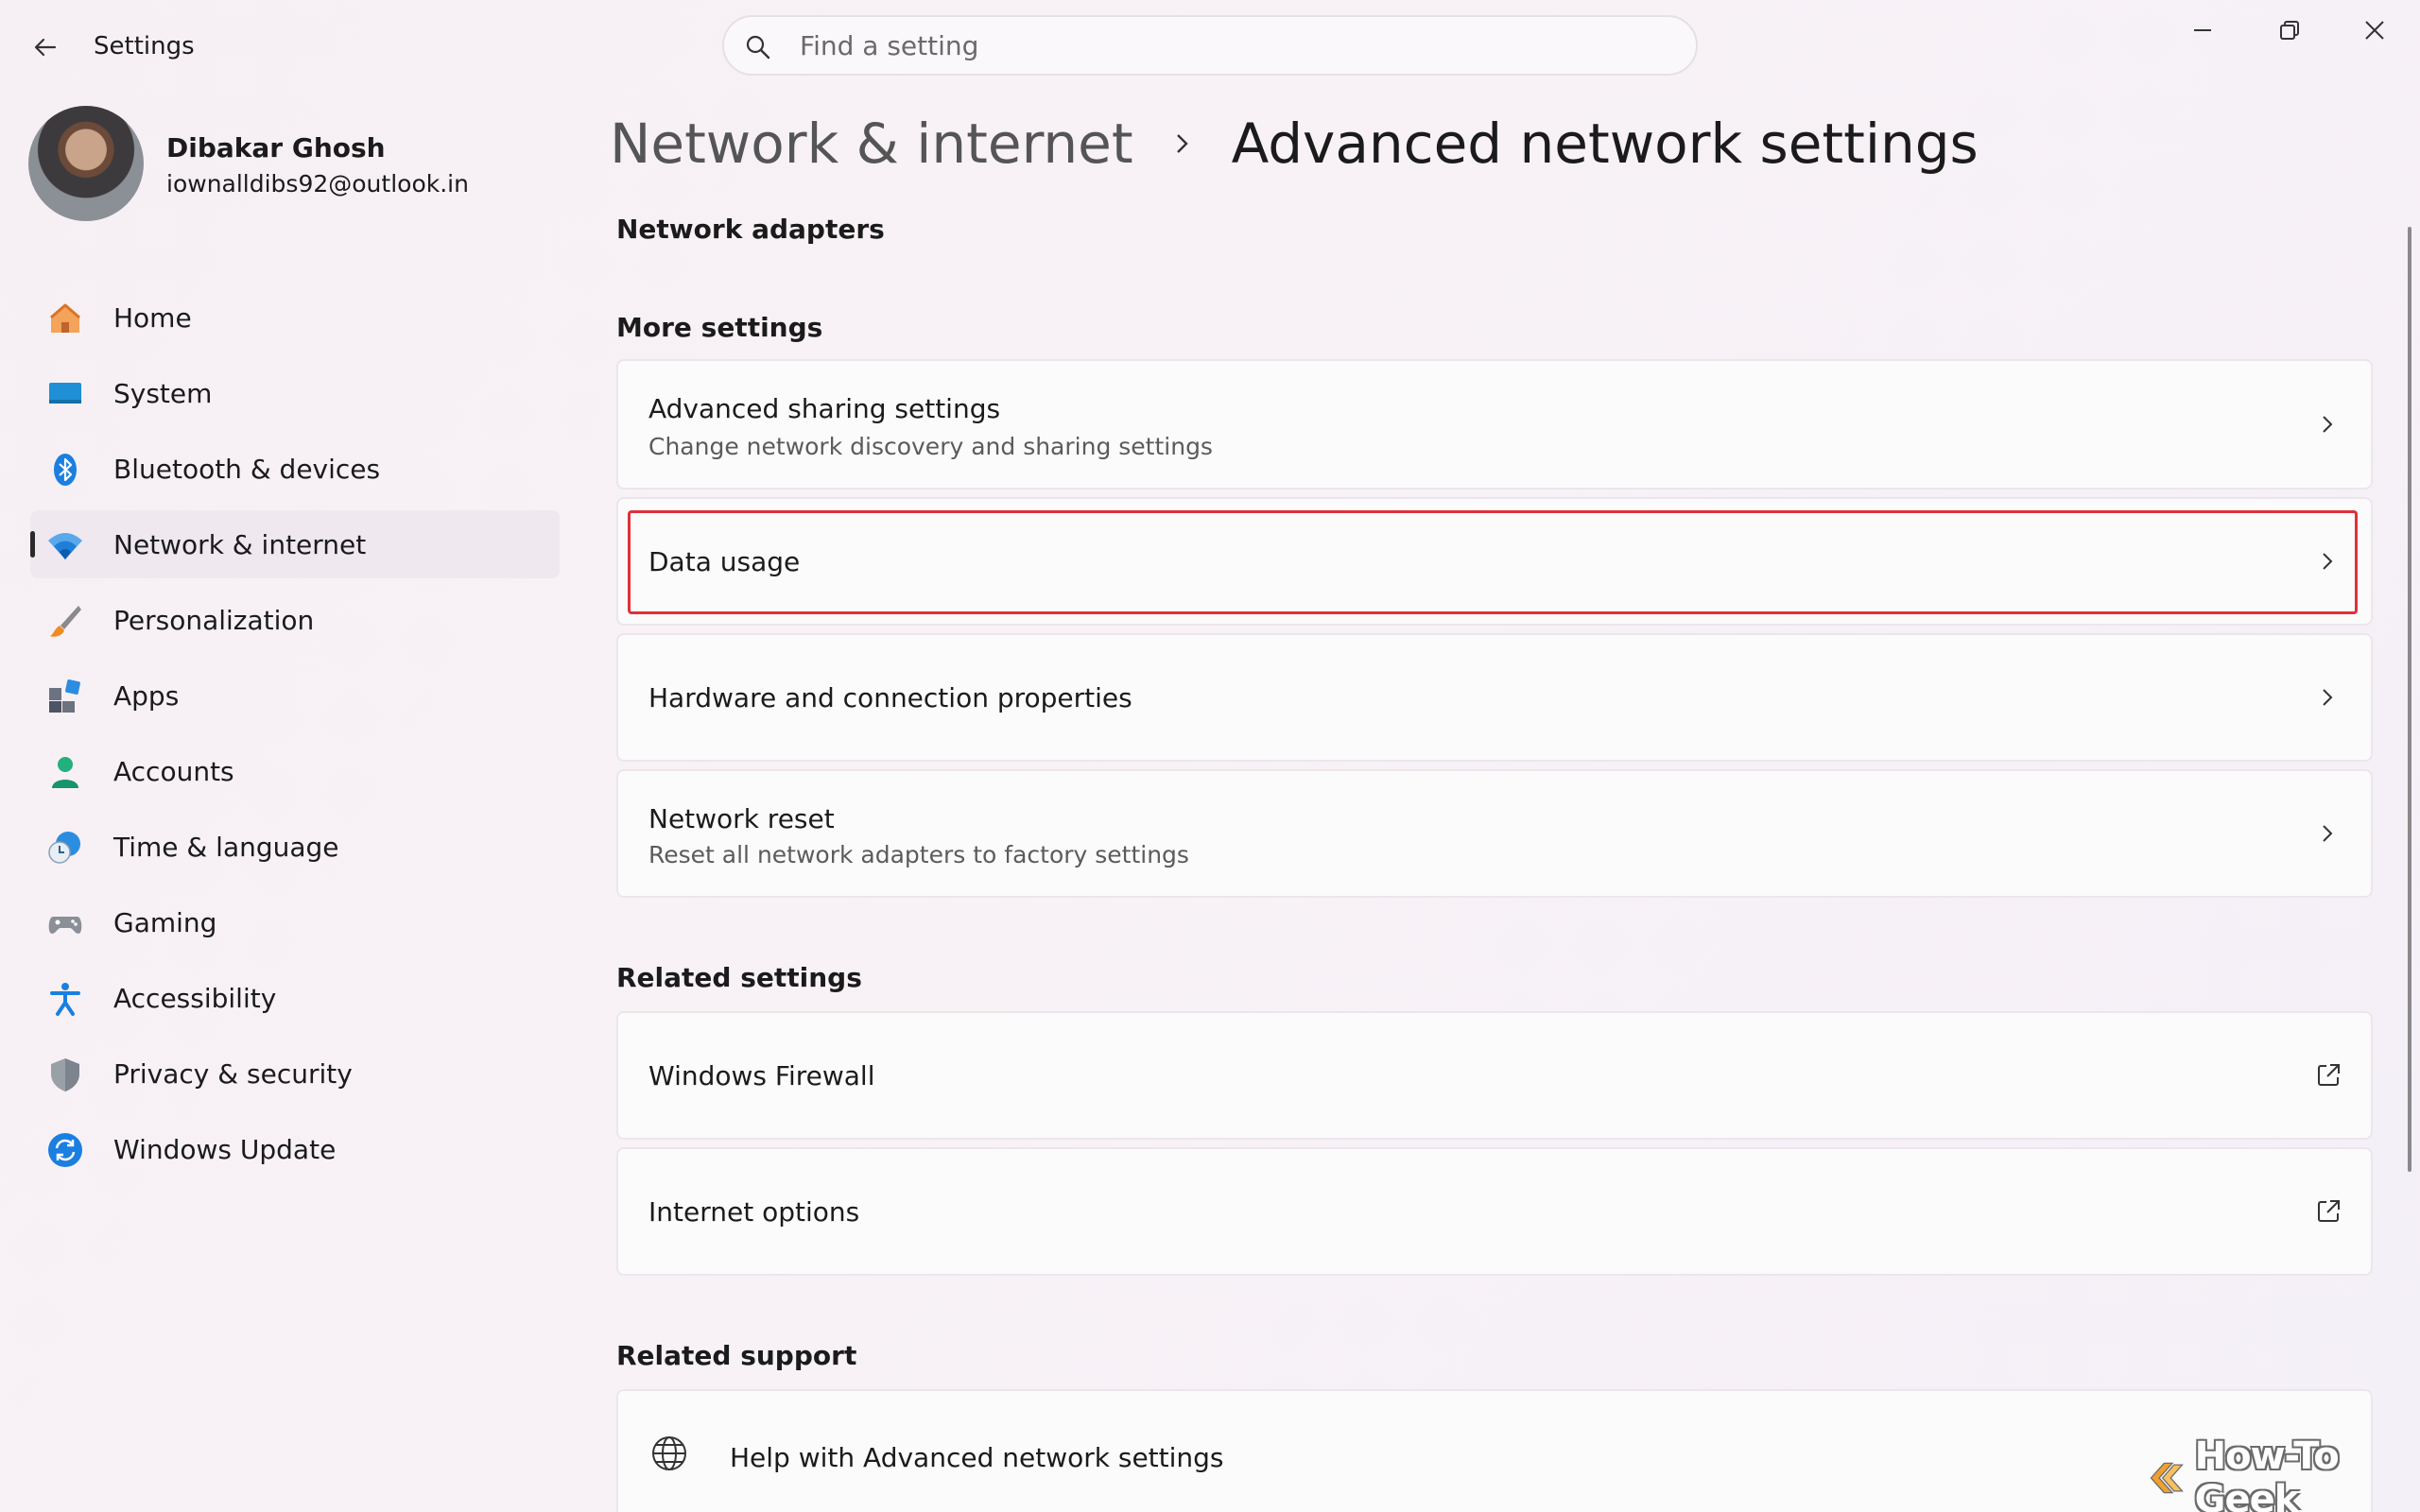 Image resolution: width=2420 pixels, height=1512 pixels. What do you see at coordinates (64, 848) in the screenshot?
I see `time-language-icon` at bounding box center [64, 848].